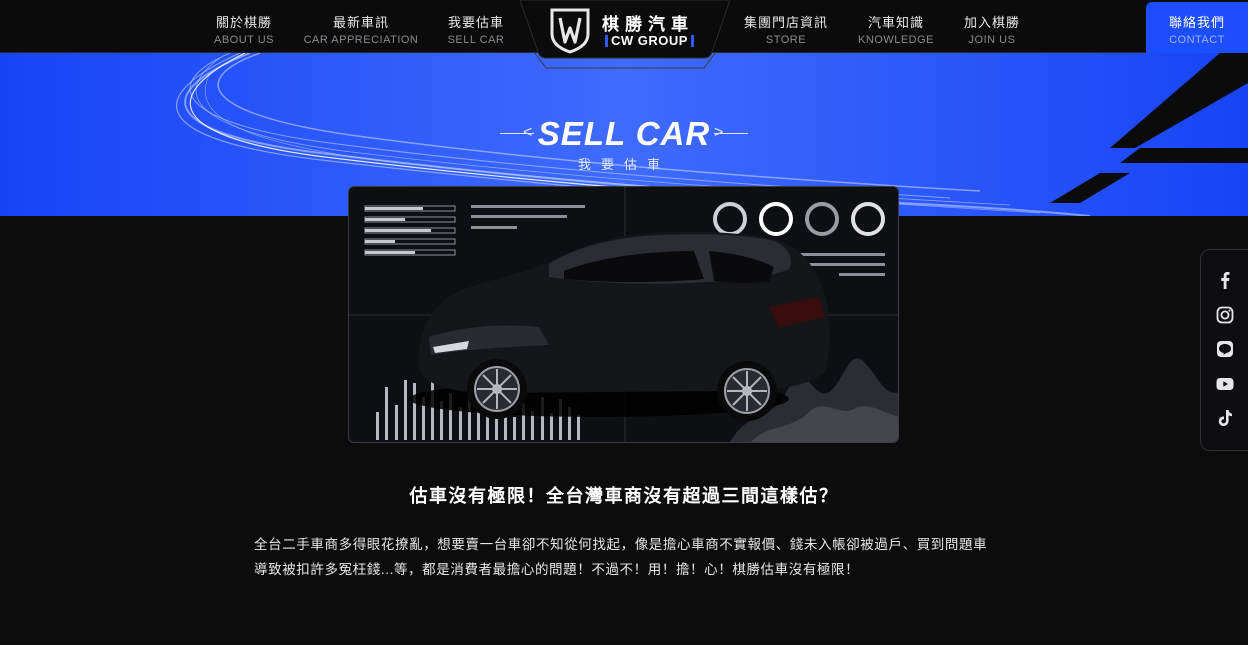  What do you see at coordinates (992, 40) in the screenshot?
I see `nav-label-en: JOIN US` at bounding box center [992, 40].